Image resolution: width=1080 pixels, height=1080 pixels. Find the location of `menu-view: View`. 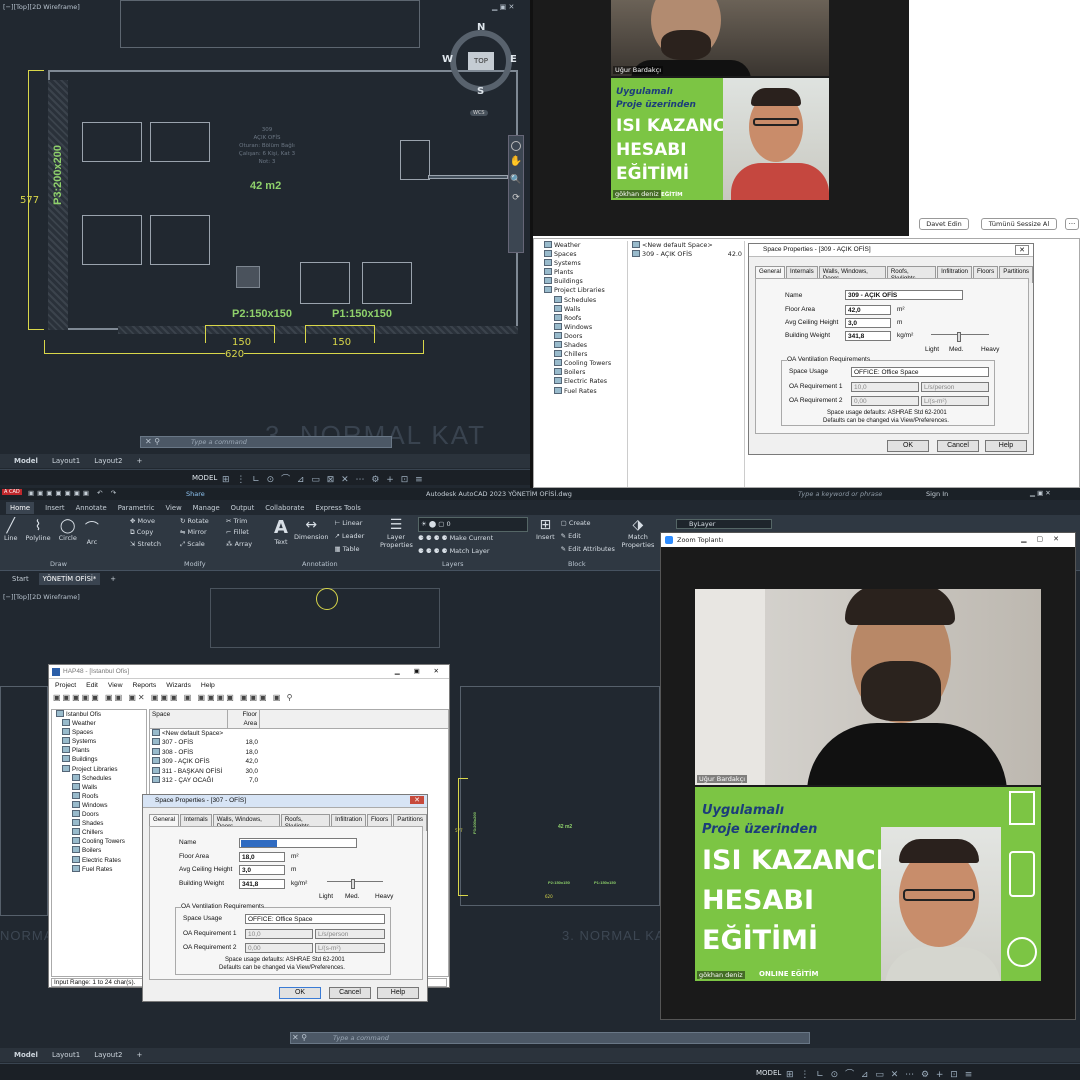

menu-view: View is located at coordinates (115, 685).